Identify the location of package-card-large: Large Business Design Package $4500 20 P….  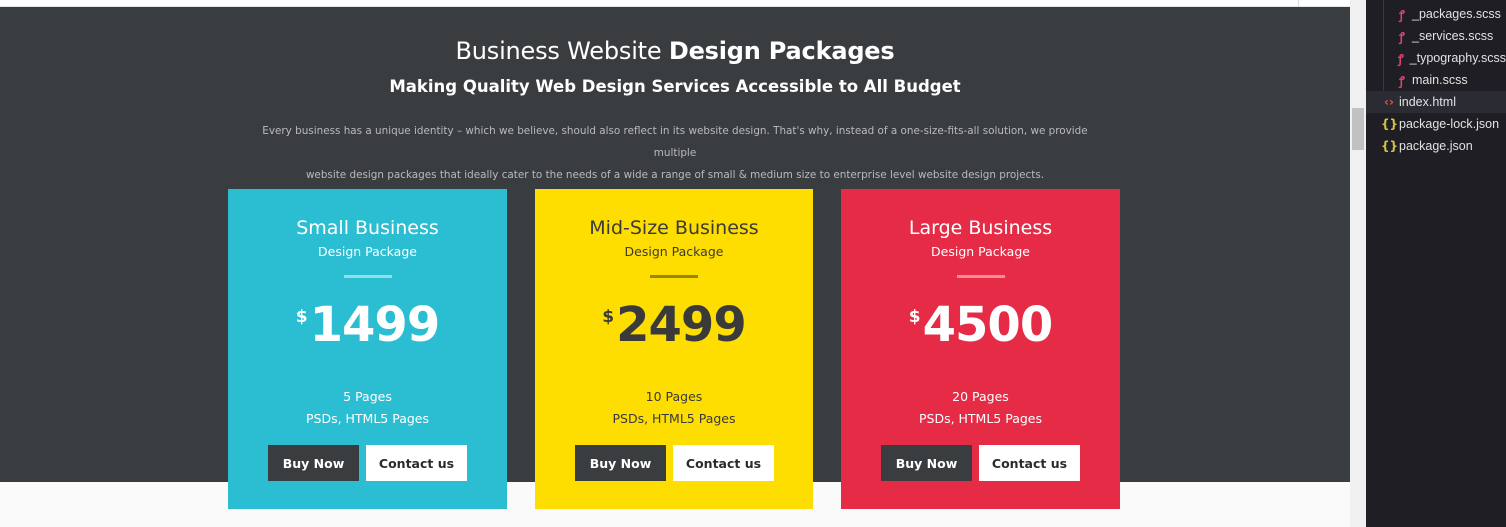
(980, 349).